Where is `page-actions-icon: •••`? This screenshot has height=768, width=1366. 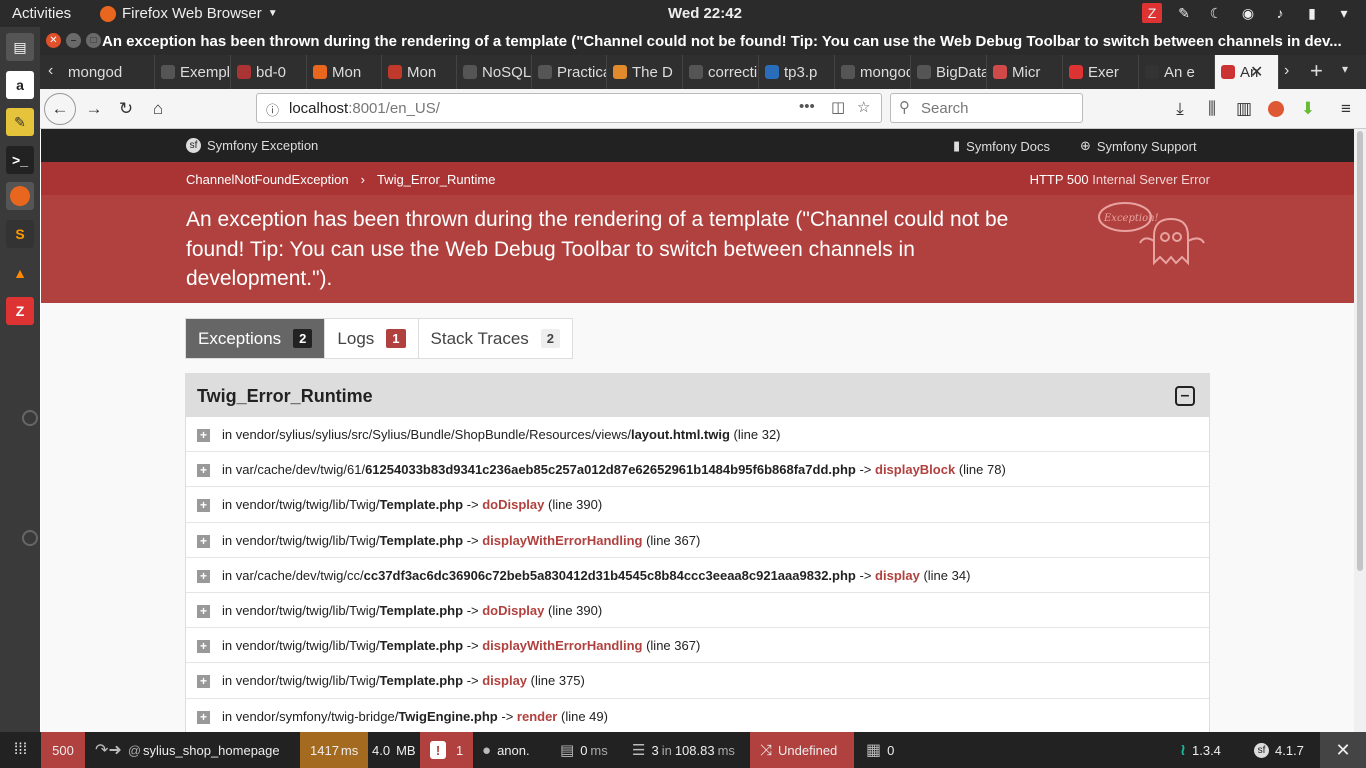
page-actions-icon: ••• is located at coordinates (807, 106).